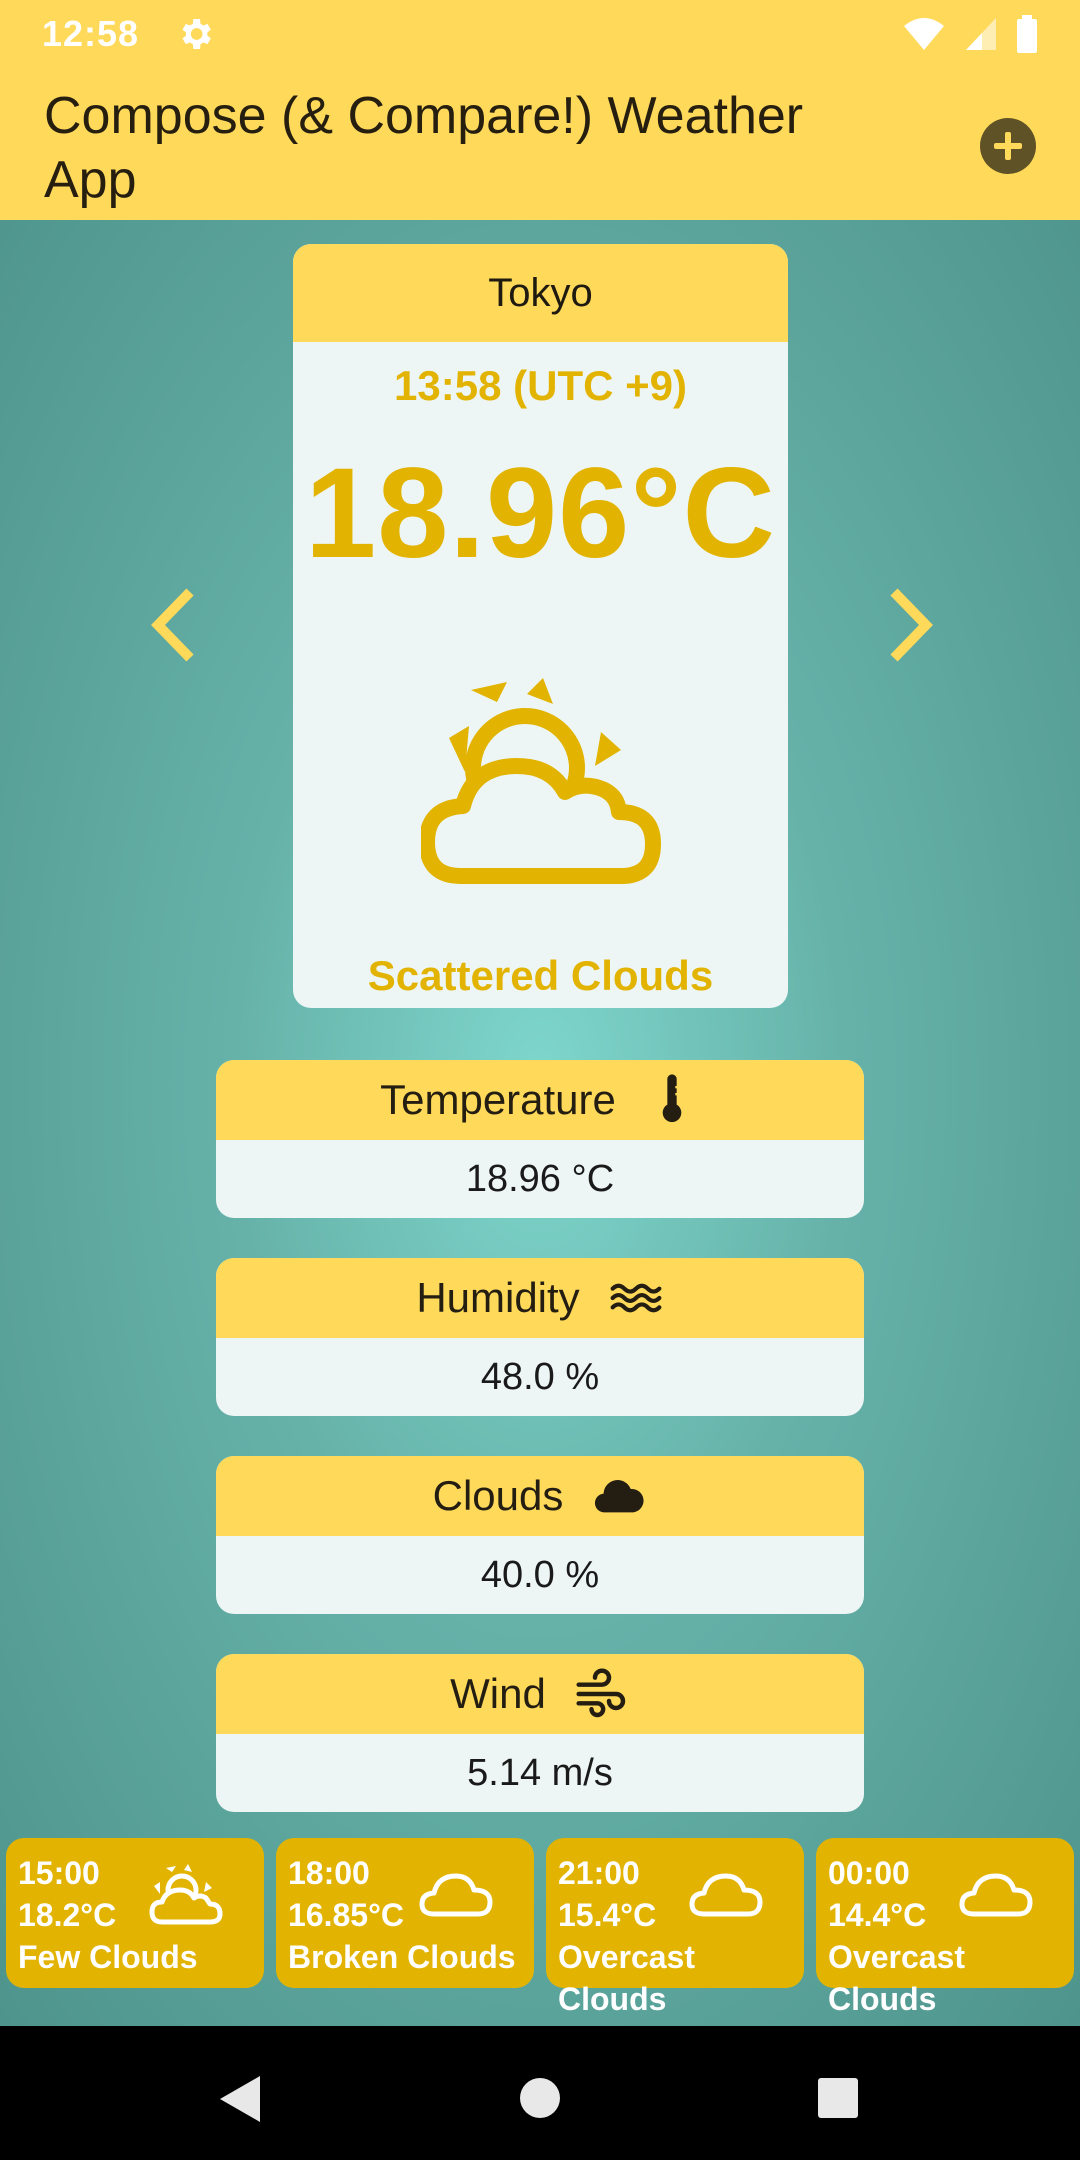 Image resolution: width=1080 pixels, height=2160 pixels. Describe the element at coordinates (498, 1693) in the screenshot. I see `wind-label: Wind` at that location.